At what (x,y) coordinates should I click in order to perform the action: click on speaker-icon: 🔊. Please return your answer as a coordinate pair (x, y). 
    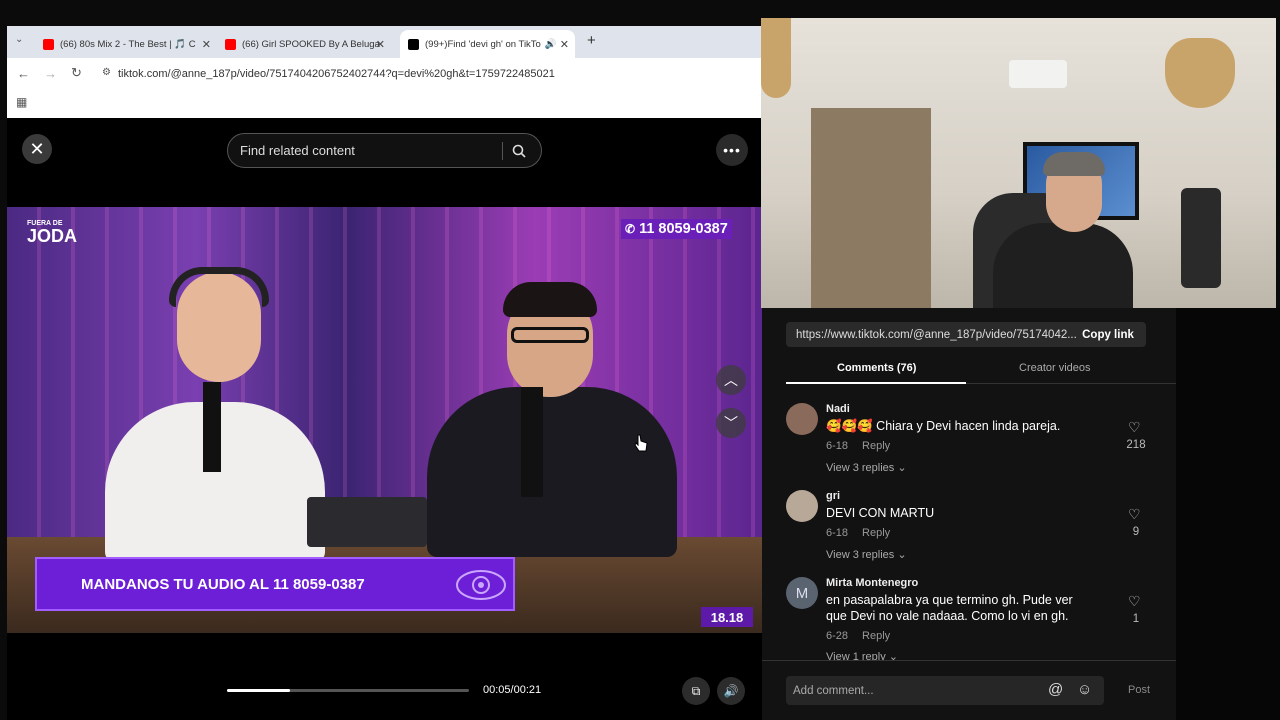
    Looking at the image, I should click on (550, 44).